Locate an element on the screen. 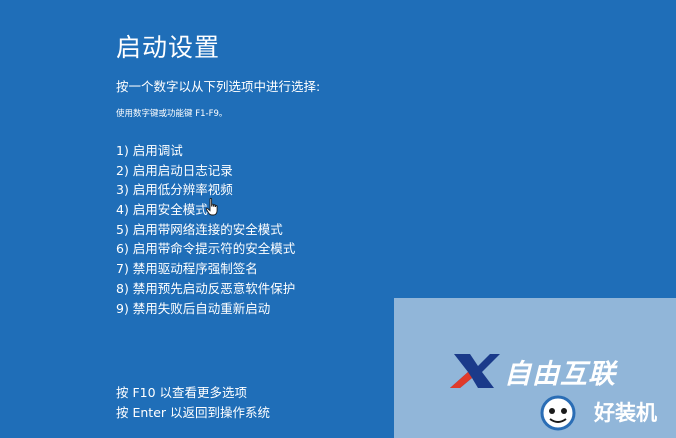 Image resolution: width=676 pixels, height=438 pixels. option-enable-boot-logging: 2) 启用启动日志记录 is located at coordinates (205, 171).